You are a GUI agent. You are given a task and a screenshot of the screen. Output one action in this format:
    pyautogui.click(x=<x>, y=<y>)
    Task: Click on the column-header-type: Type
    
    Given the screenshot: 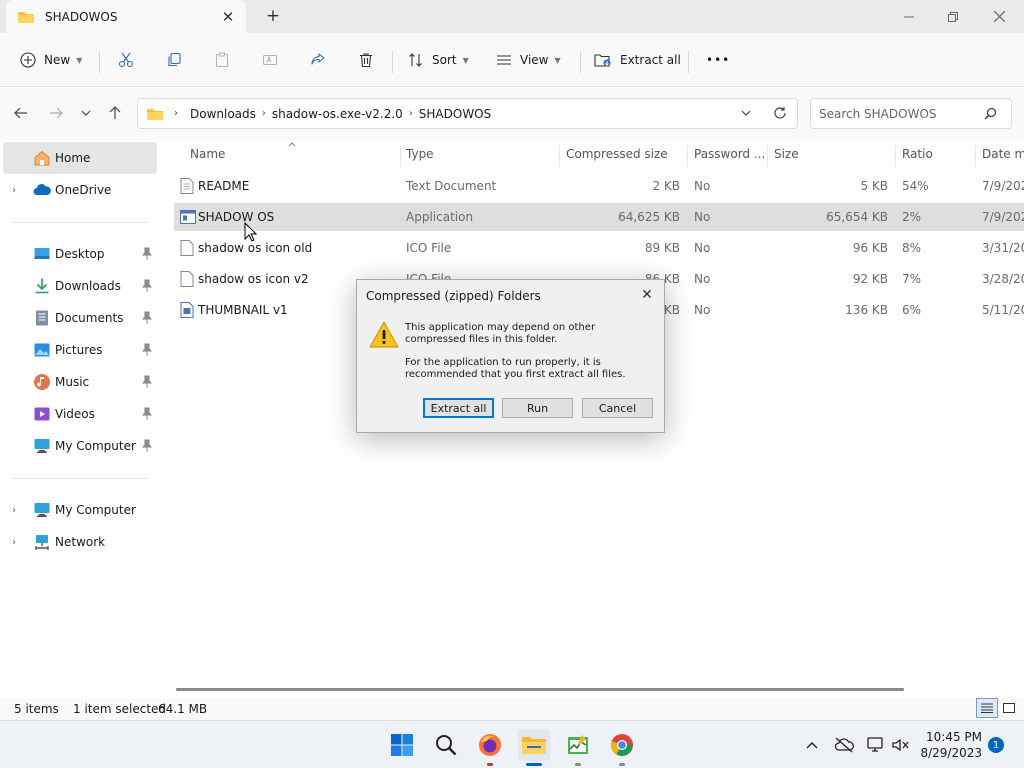 What is the action you would take?
    pyautogui.click(x=420, y=154)
    